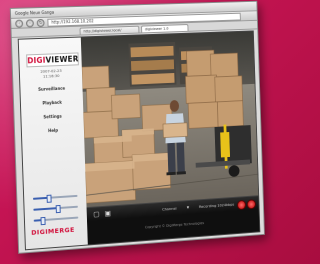 This screenshot has height=264, width=320. I want to click on tab-digiviewer-local: http://digiviewer.local/, so click(109, 30).